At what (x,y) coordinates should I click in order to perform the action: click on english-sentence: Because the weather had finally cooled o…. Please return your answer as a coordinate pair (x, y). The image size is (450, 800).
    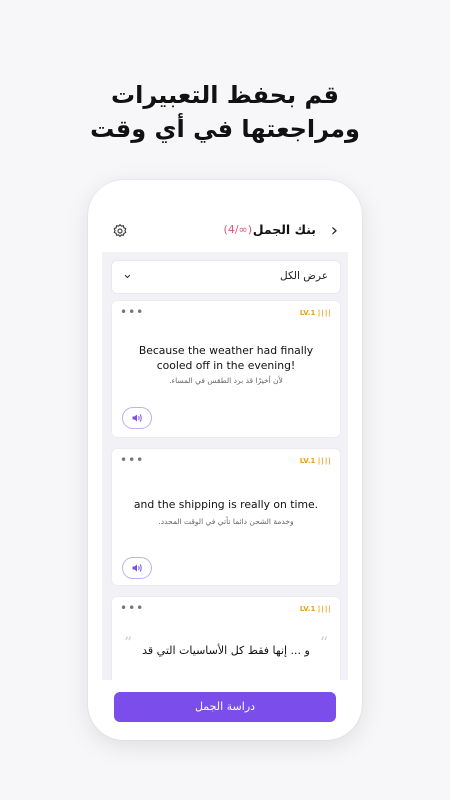
    Looking at the image, I should click on (226, 358).